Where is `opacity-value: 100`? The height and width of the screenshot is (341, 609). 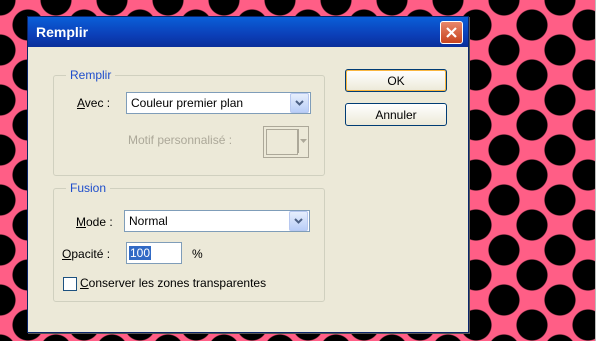
opacity-value: 100 is located at coordinates (140, 253).